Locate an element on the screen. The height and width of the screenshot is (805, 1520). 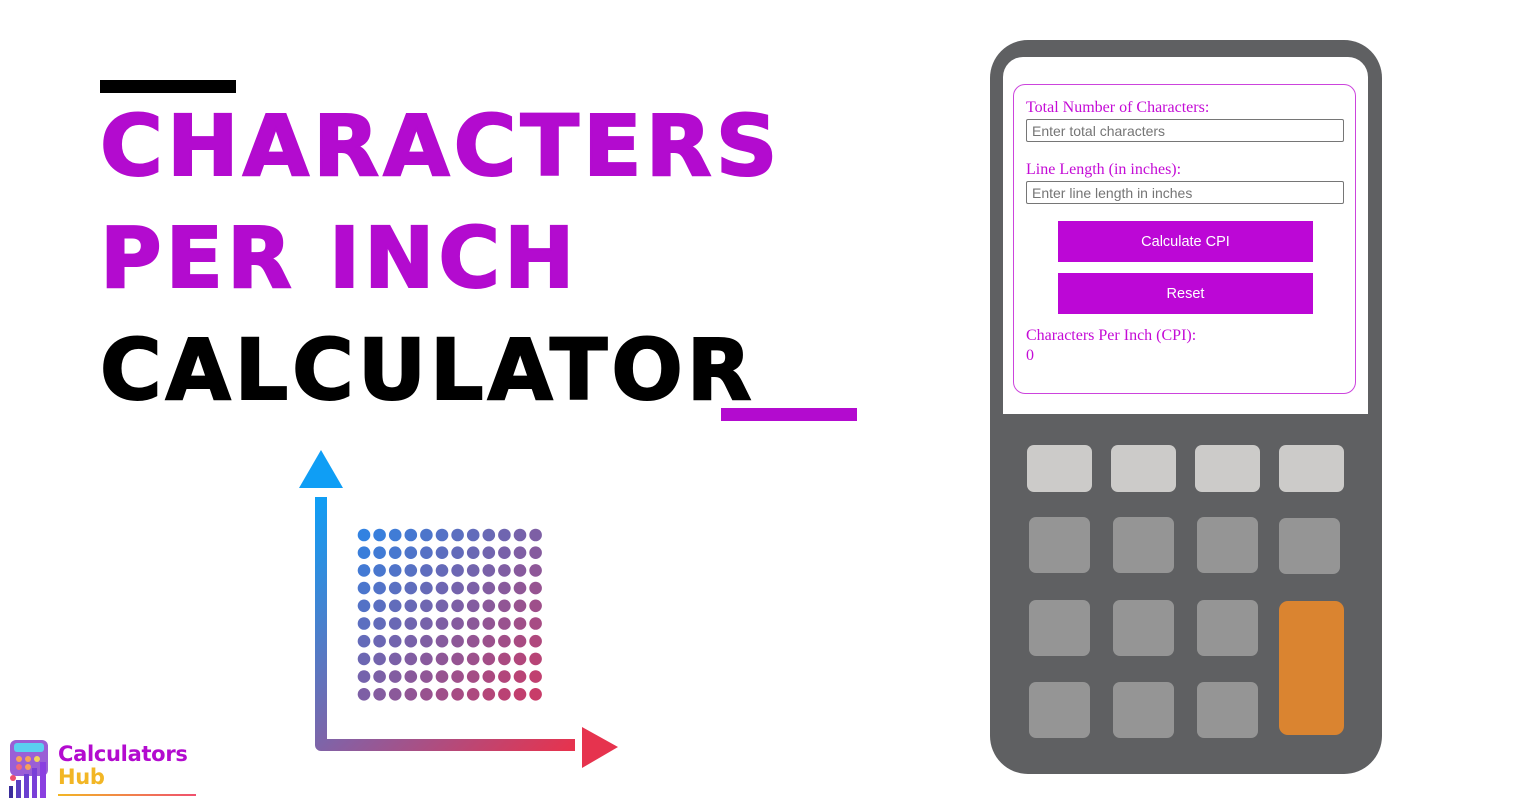
keypad-equals-key is located at coordinates (1311, 668).